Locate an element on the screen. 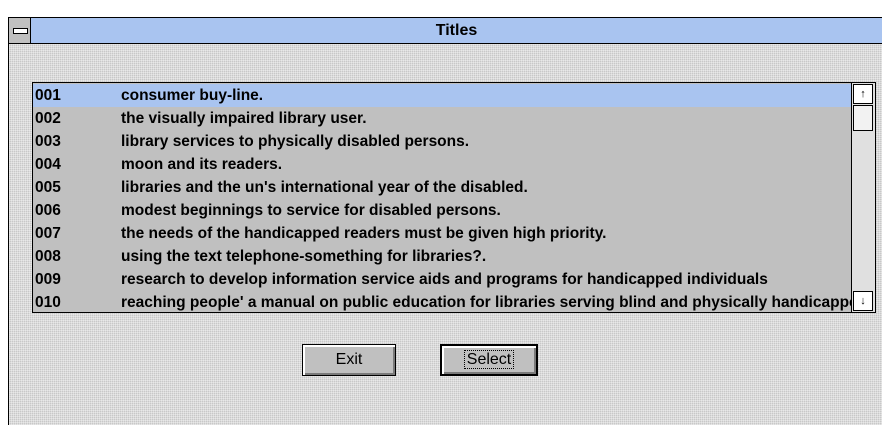 The image size is (883, 425). title-bar: Titles is located at coordinates (445, 31).